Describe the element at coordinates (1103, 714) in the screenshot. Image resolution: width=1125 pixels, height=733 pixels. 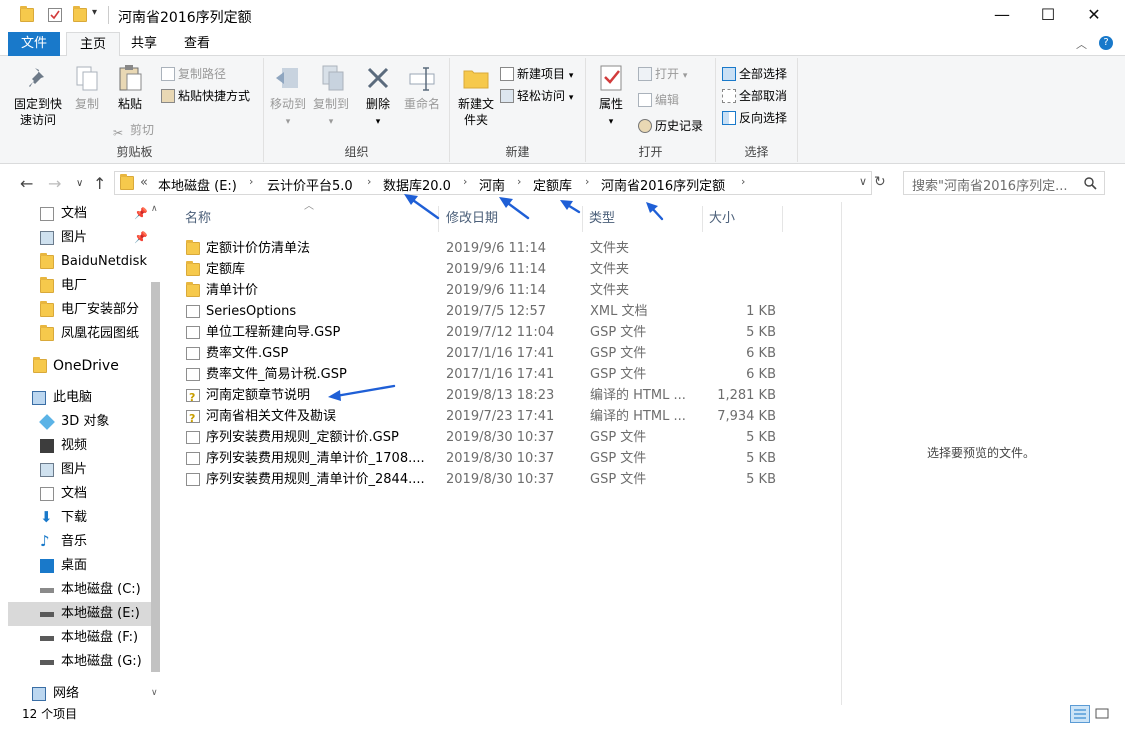
I see `large-icons-view-icon` at that location.